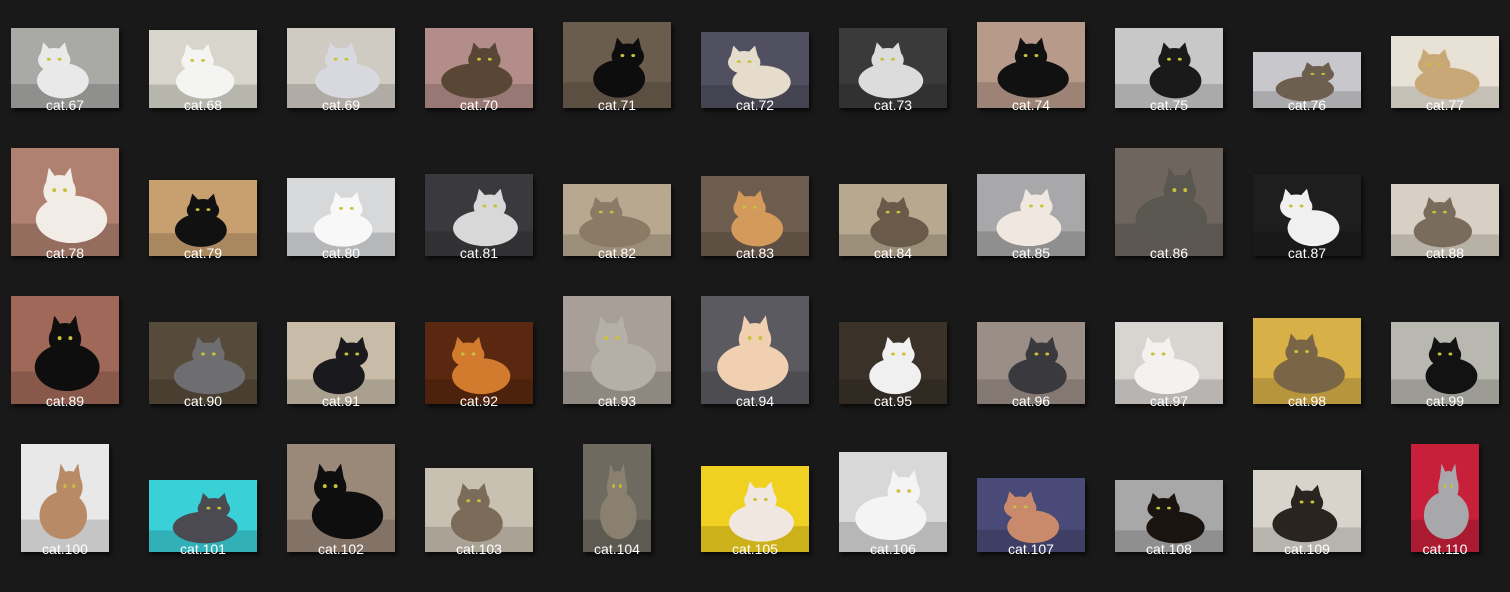 The image size is (1510, 592). Describe the element at coordinates (1445, 105) in the screenshot. I see `file-name-label: cat.77` at that location.